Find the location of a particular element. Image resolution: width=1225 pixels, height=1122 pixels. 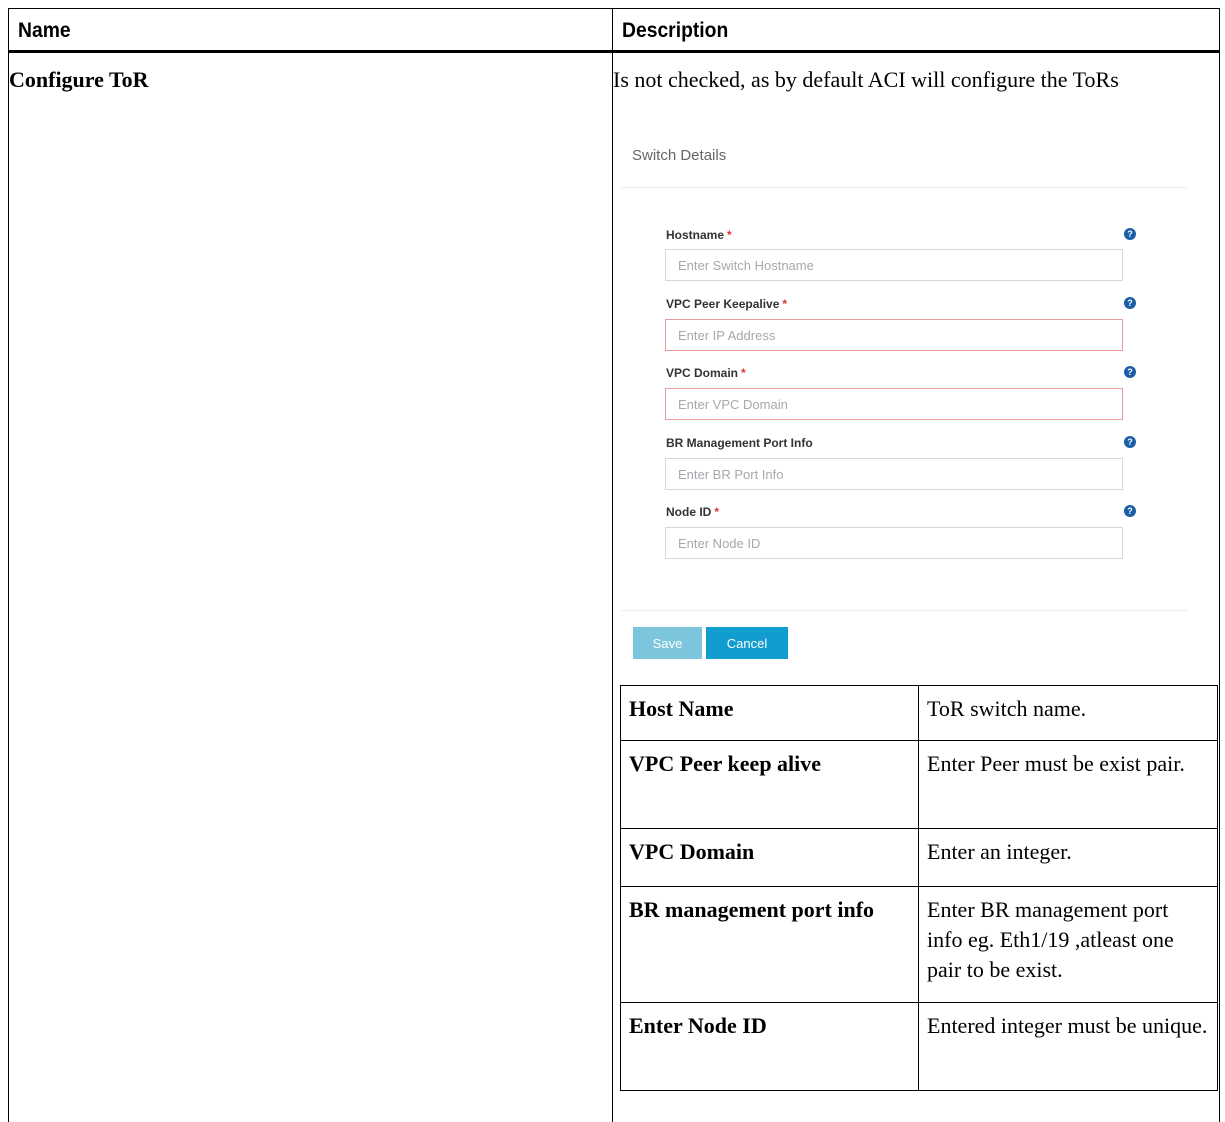

br-management-port-label: BR Management Port Info is located at coordinates (739, 443).